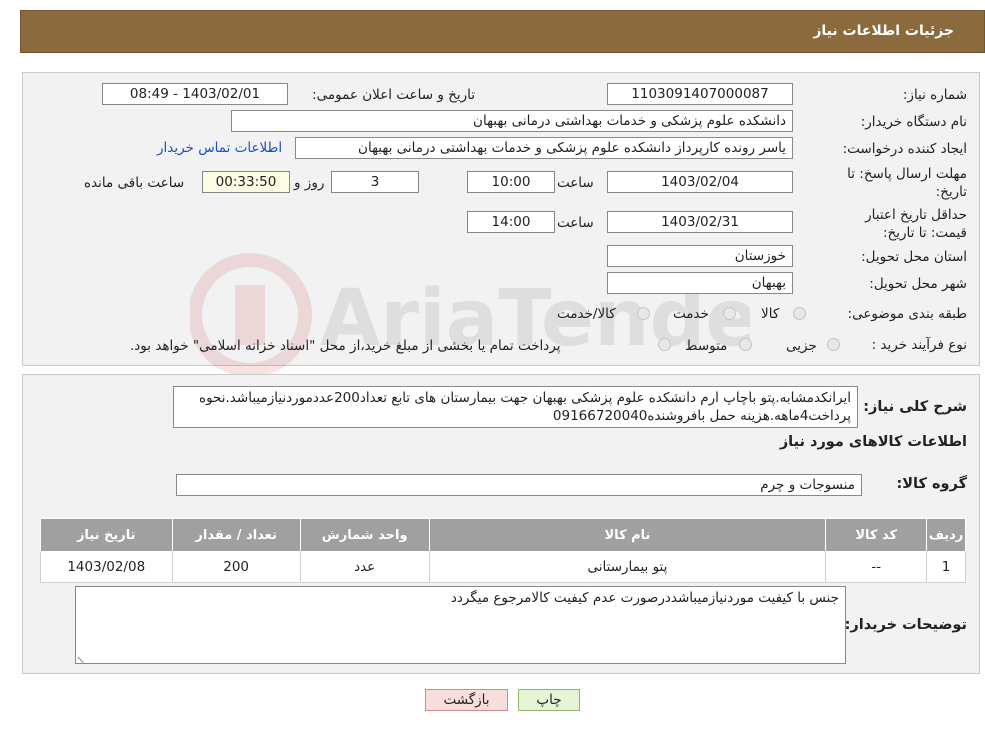  I want to click on page-title: جزئیات اطلاعات نیاز, so click(883, 31).